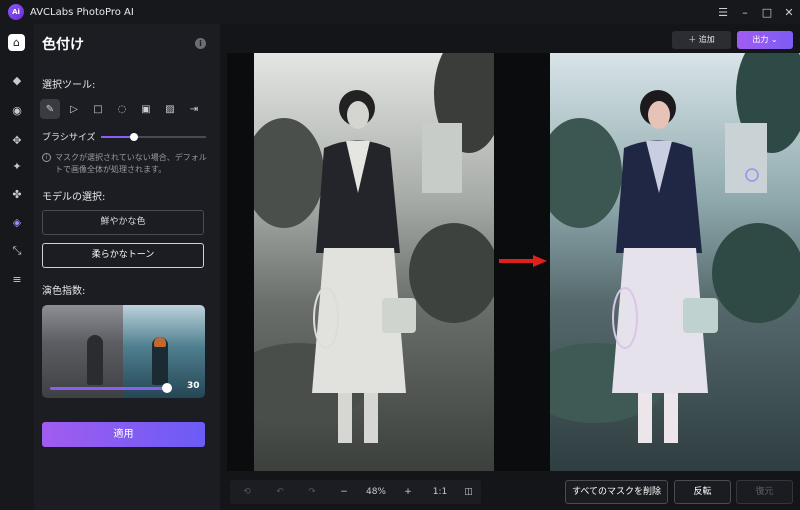 The image size is (800, 510). I want to click on model-vivid-button: 鮮やかな色, so click(123, 222).